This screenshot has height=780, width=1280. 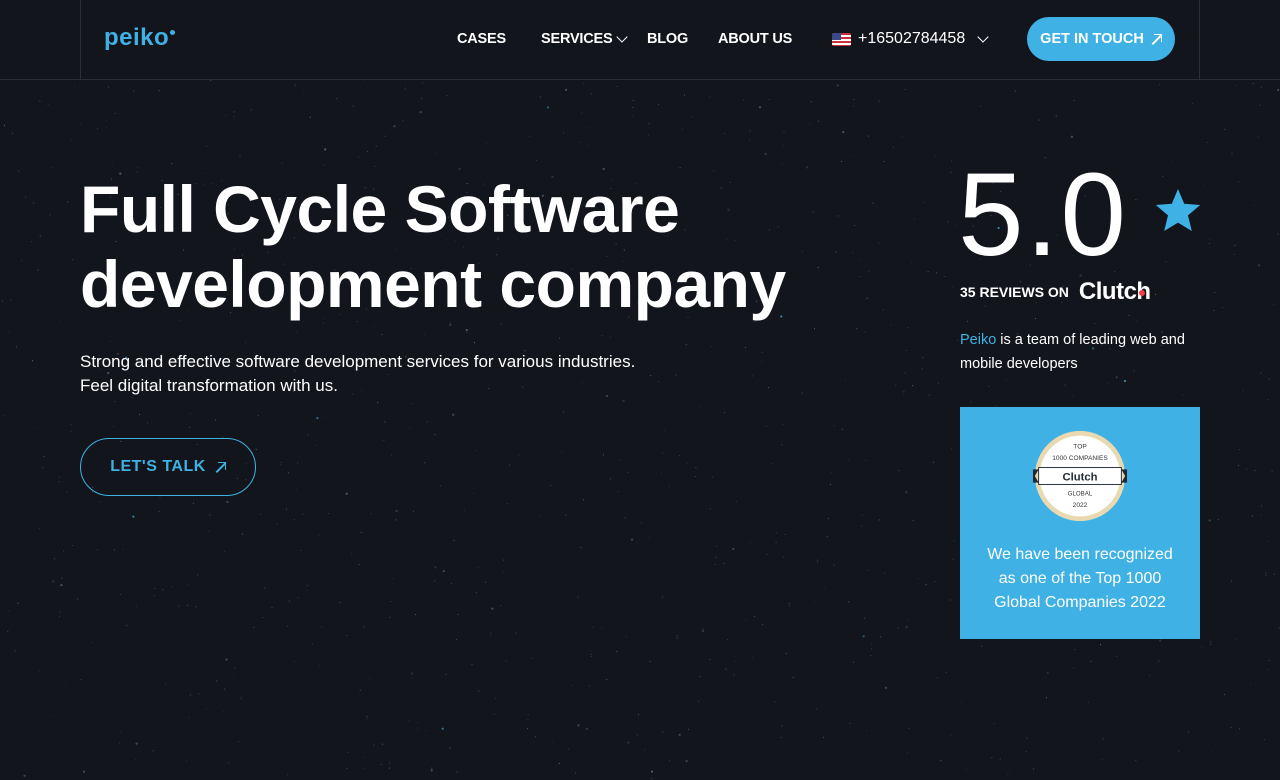 I want to click on about-brand: Peiko, so click(x=978, y=340).